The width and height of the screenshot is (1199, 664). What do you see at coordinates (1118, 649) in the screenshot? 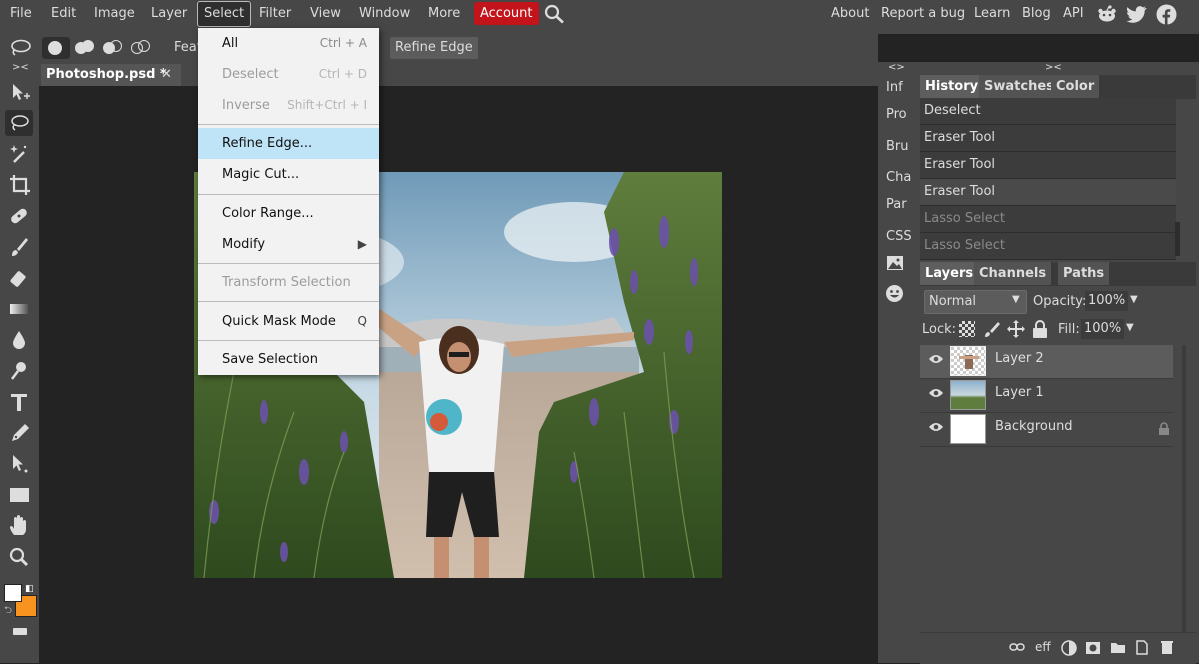
I see `new-group-folder-icon` at bounding box center [1118, 649].